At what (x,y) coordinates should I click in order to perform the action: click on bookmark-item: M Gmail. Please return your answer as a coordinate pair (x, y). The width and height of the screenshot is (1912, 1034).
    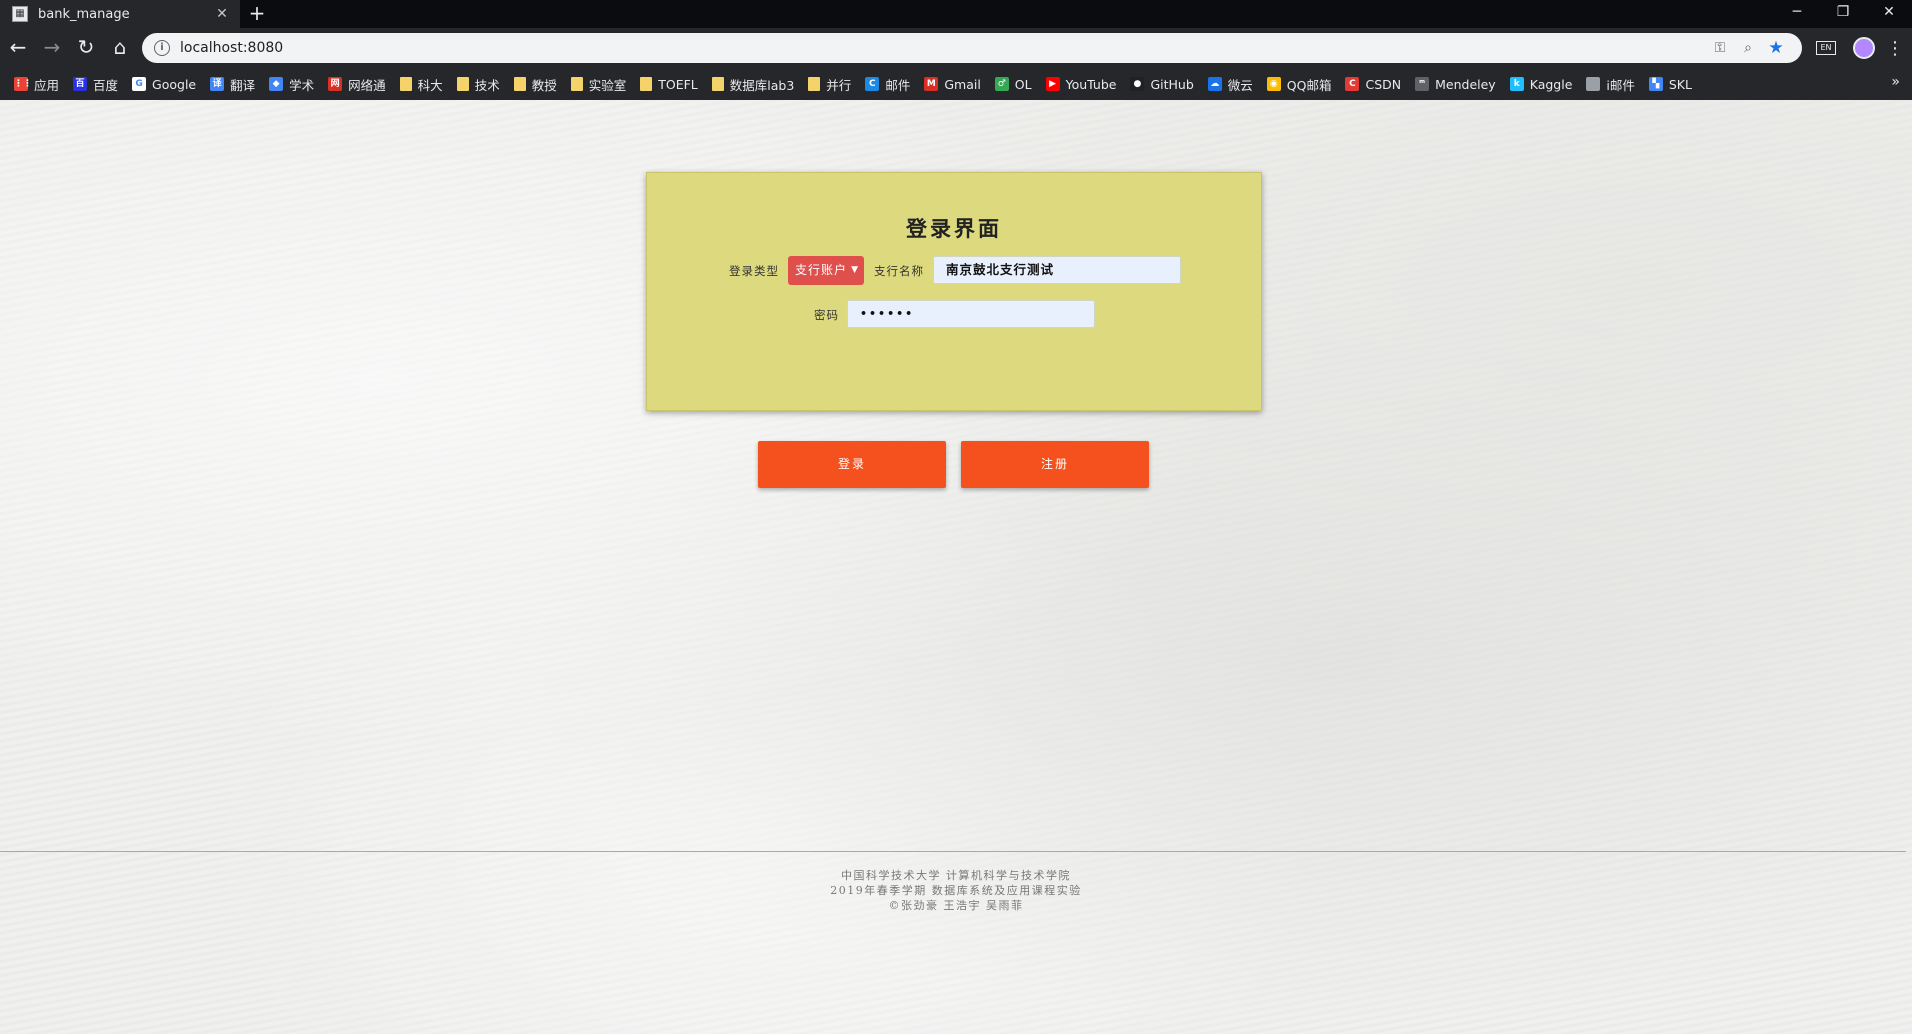
    Looking at the image, I should click on (953, 84).